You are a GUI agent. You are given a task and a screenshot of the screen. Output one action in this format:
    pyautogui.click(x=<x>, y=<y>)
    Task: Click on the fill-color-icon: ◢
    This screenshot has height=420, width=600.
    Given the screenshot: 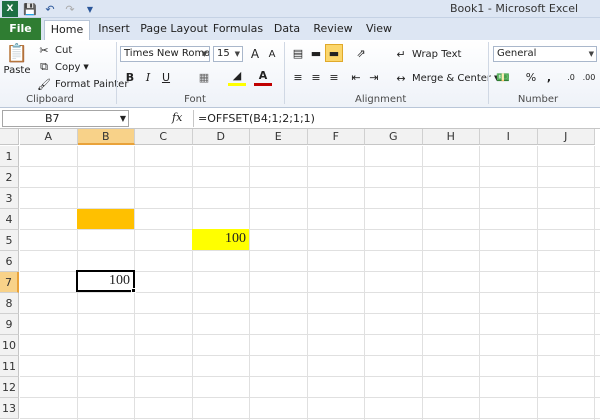 What is the action you would take?
    pyautogui.click(x=237, y=77)
    